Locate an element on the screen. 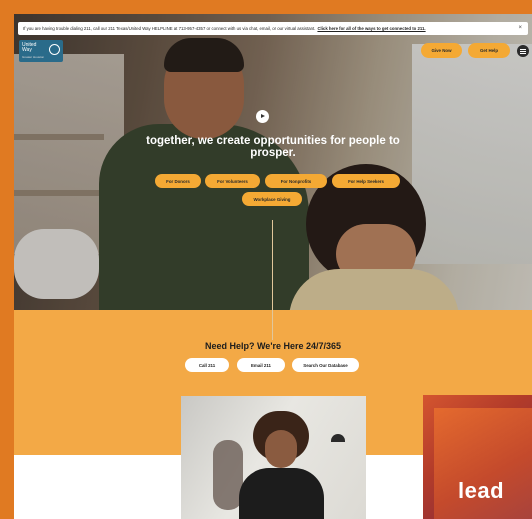  for-nonprofits-button: For Nonprofits is located at coordinates (296, 181).